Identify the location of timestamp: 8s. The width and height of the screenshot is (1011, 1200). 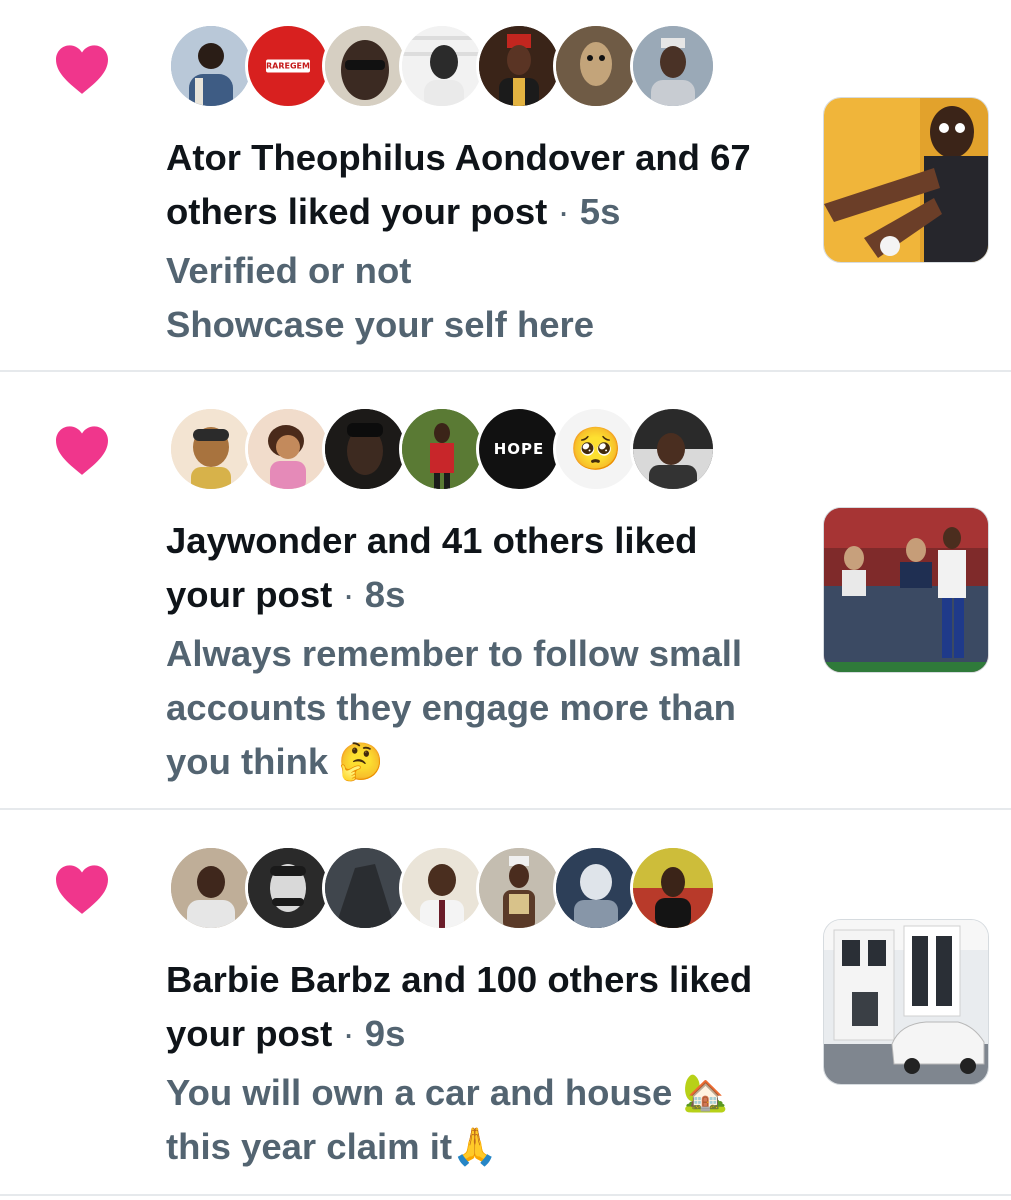
(385, 594).